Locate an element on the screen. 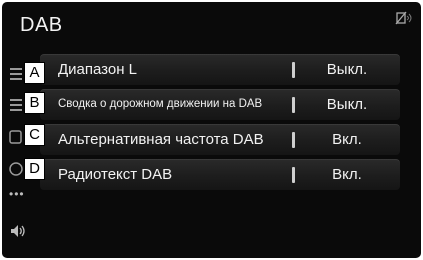 Image resolution: width=423 pixels, height=260 pixels. setting-row-l-band: Диапазон L Выкл. is located at coordinates (220, 69).